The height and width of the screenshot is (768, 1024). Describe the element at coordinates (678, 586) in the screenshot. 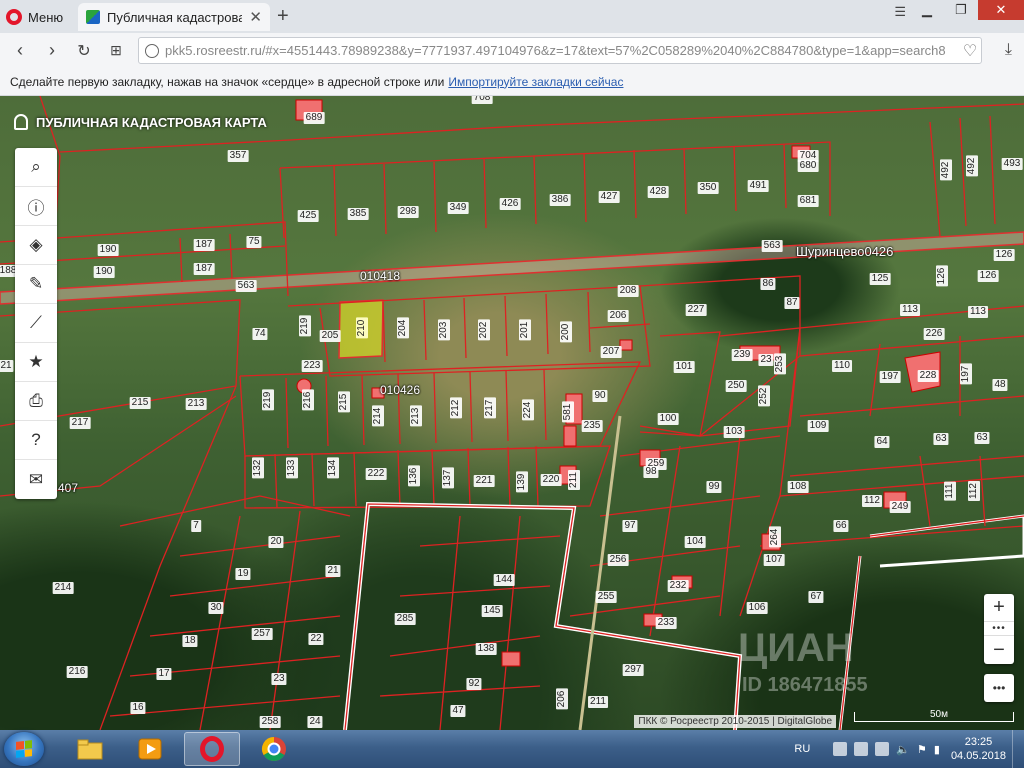

I see `plot-label: 232` at that location.